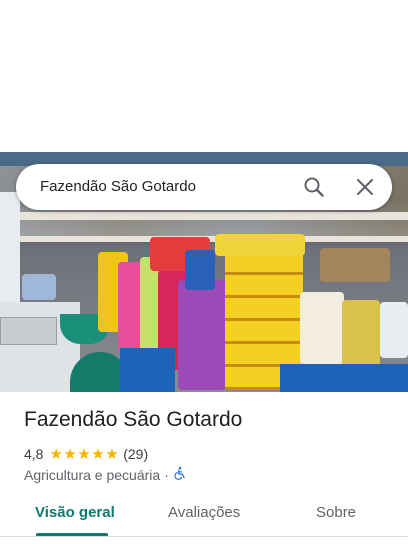 Image resolution: width=408 pixels, height=544 pixels. What do you see at coordinates (75, 512) in the screenshot?
I see `tab-overview: Visão geral` at bounding box center [75, 512].